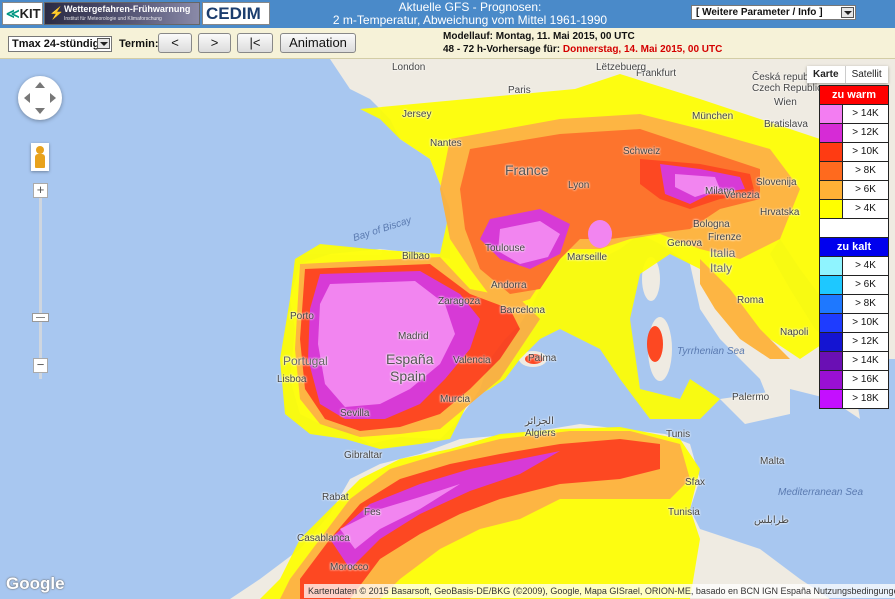 This screenshot has width=895, height=599. Describe the element at coordinates (40, 98) in the screenshot. I see `pan-control` at that location.